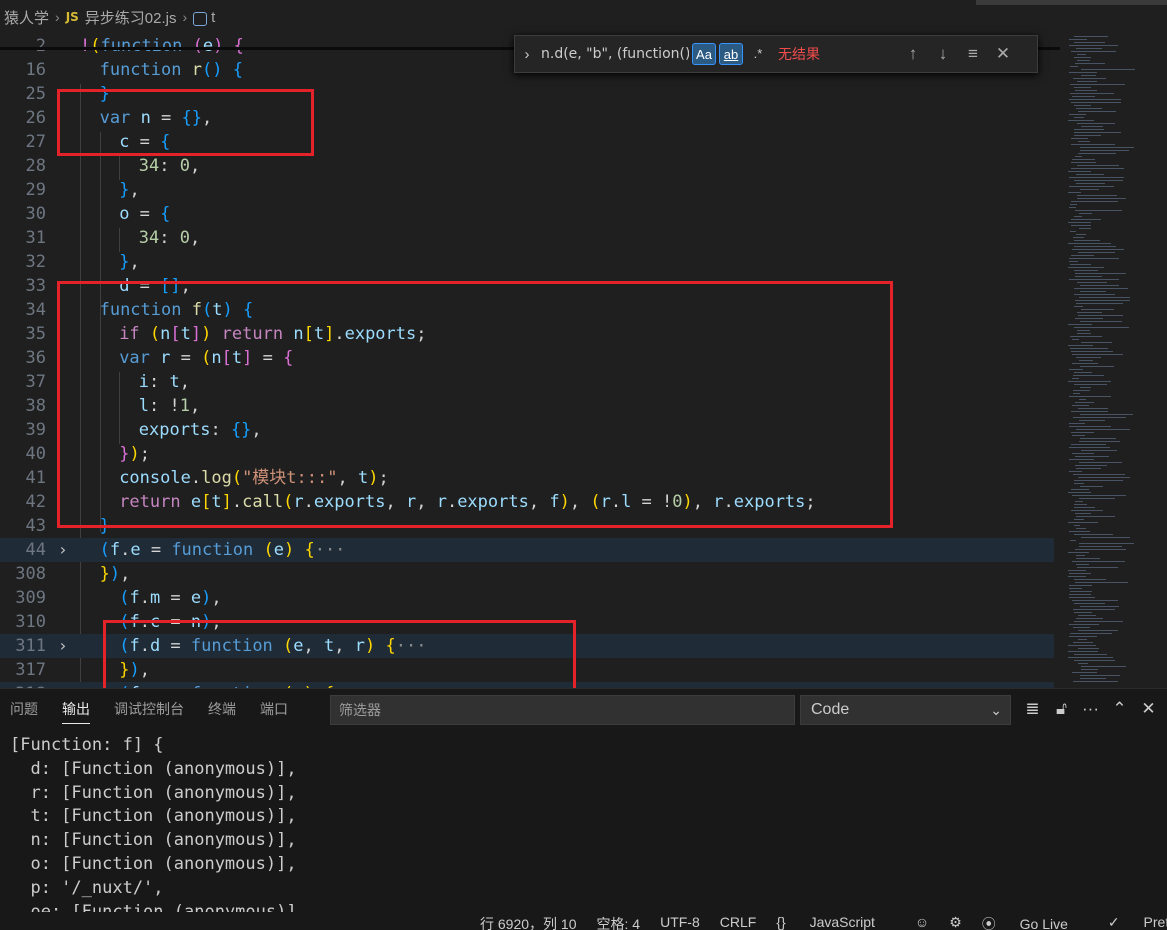  What do you see at coordinates (30, 646) in the screenshot?
I see `line-number: 311` at bounding box center [30, 646].